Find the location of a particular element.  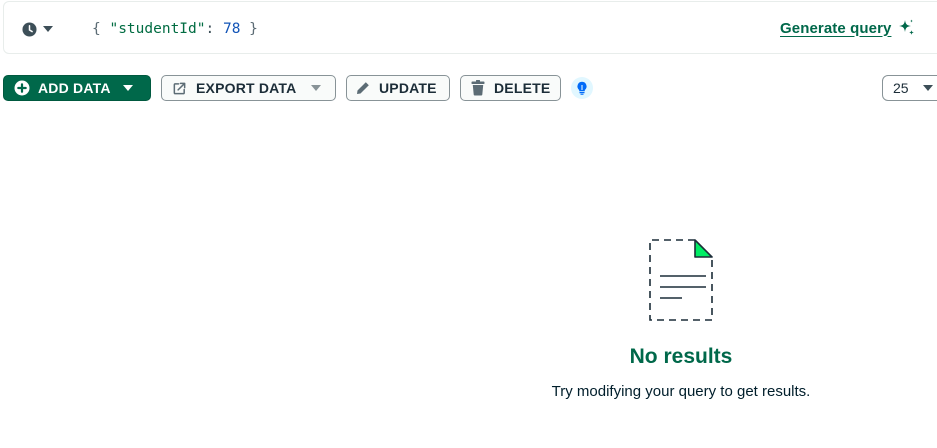

sparkle-icon is located at coordinates (907, 27).